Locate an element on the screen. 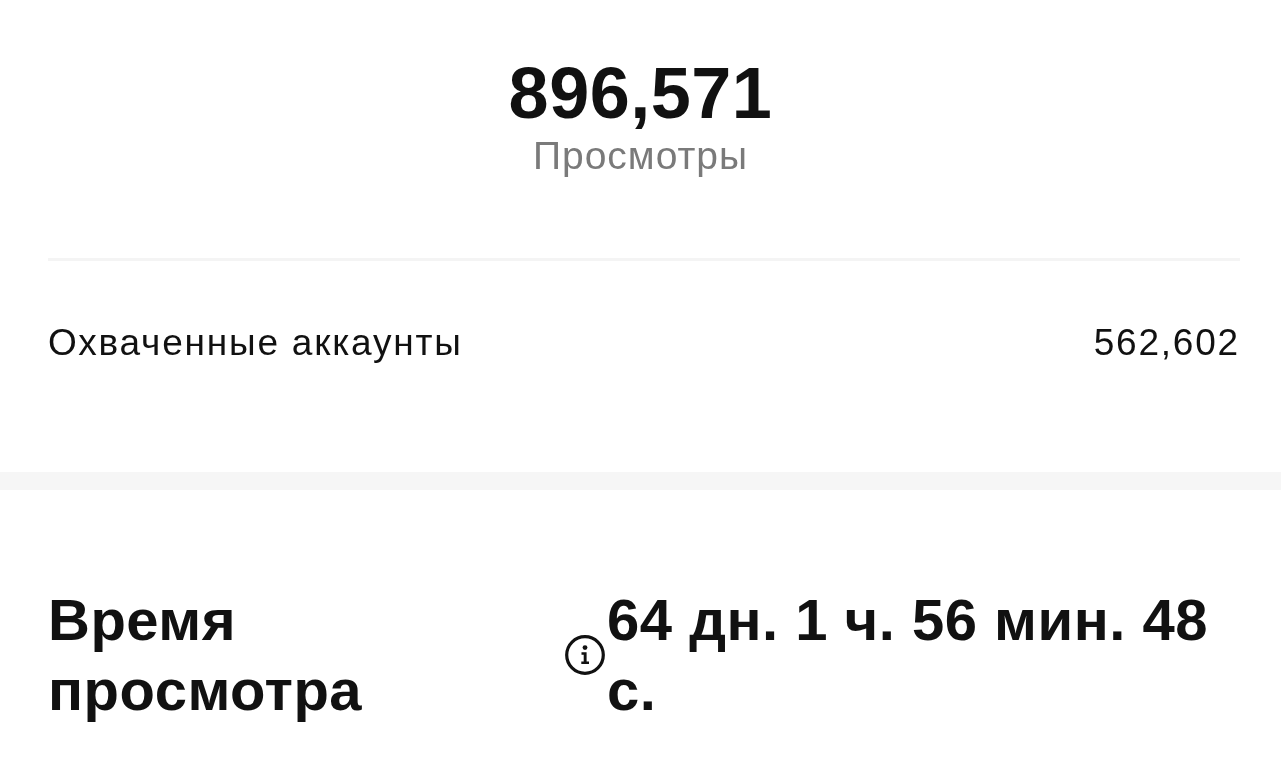 This screenshot has height=760, width=1281. info-icon is located at coordinates (585, 655).